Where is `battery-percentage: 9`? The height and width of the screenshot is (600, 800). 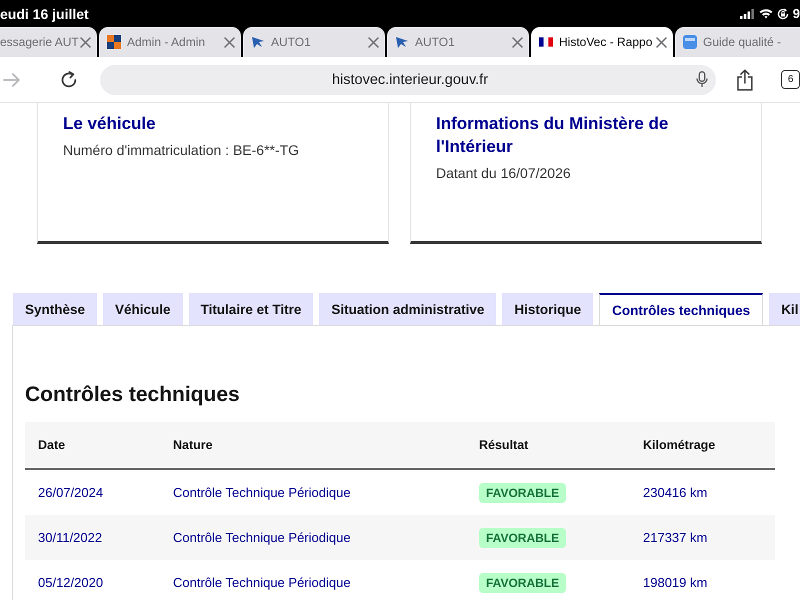
battery-percentage: 9 is located at coordinates (796, 13).